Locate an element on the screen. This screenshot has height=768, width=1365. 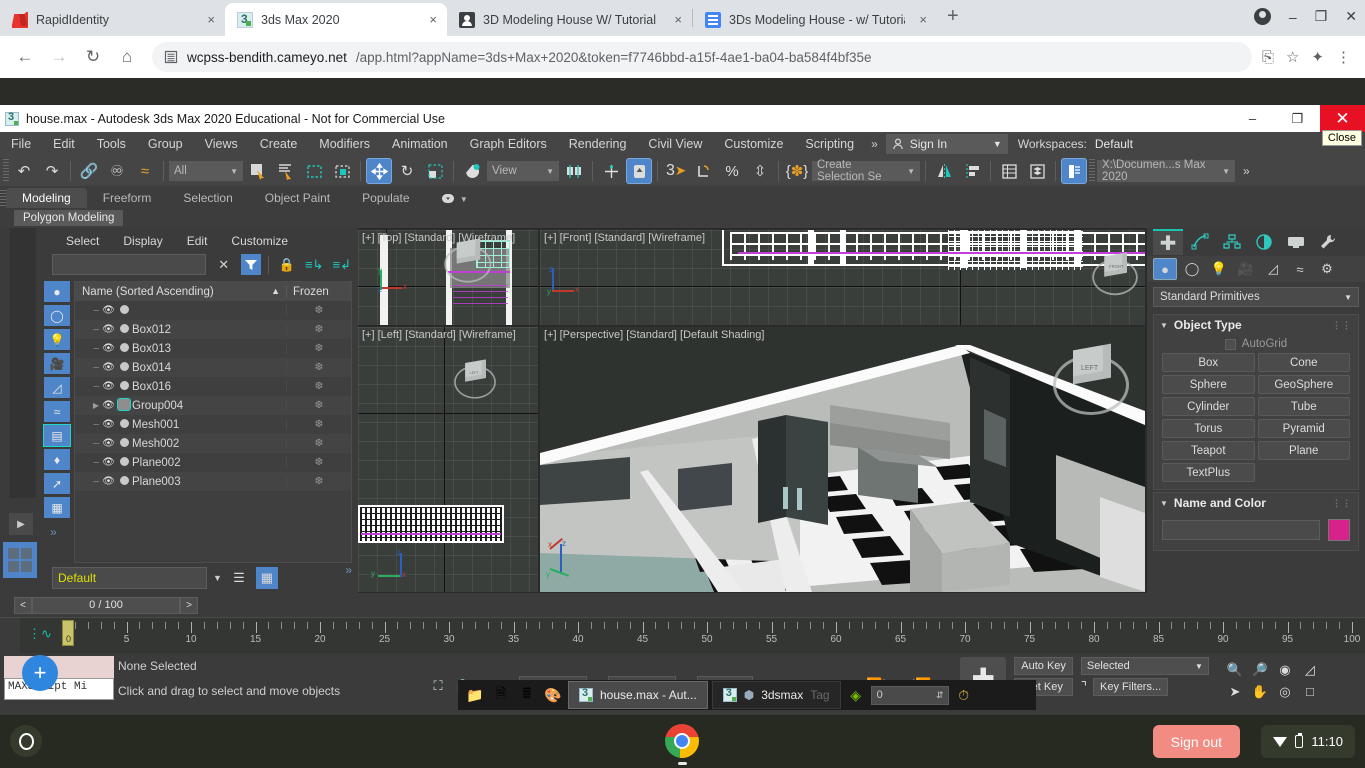
filter-lights-icon: 💡 is located at coordinates (57, 339).